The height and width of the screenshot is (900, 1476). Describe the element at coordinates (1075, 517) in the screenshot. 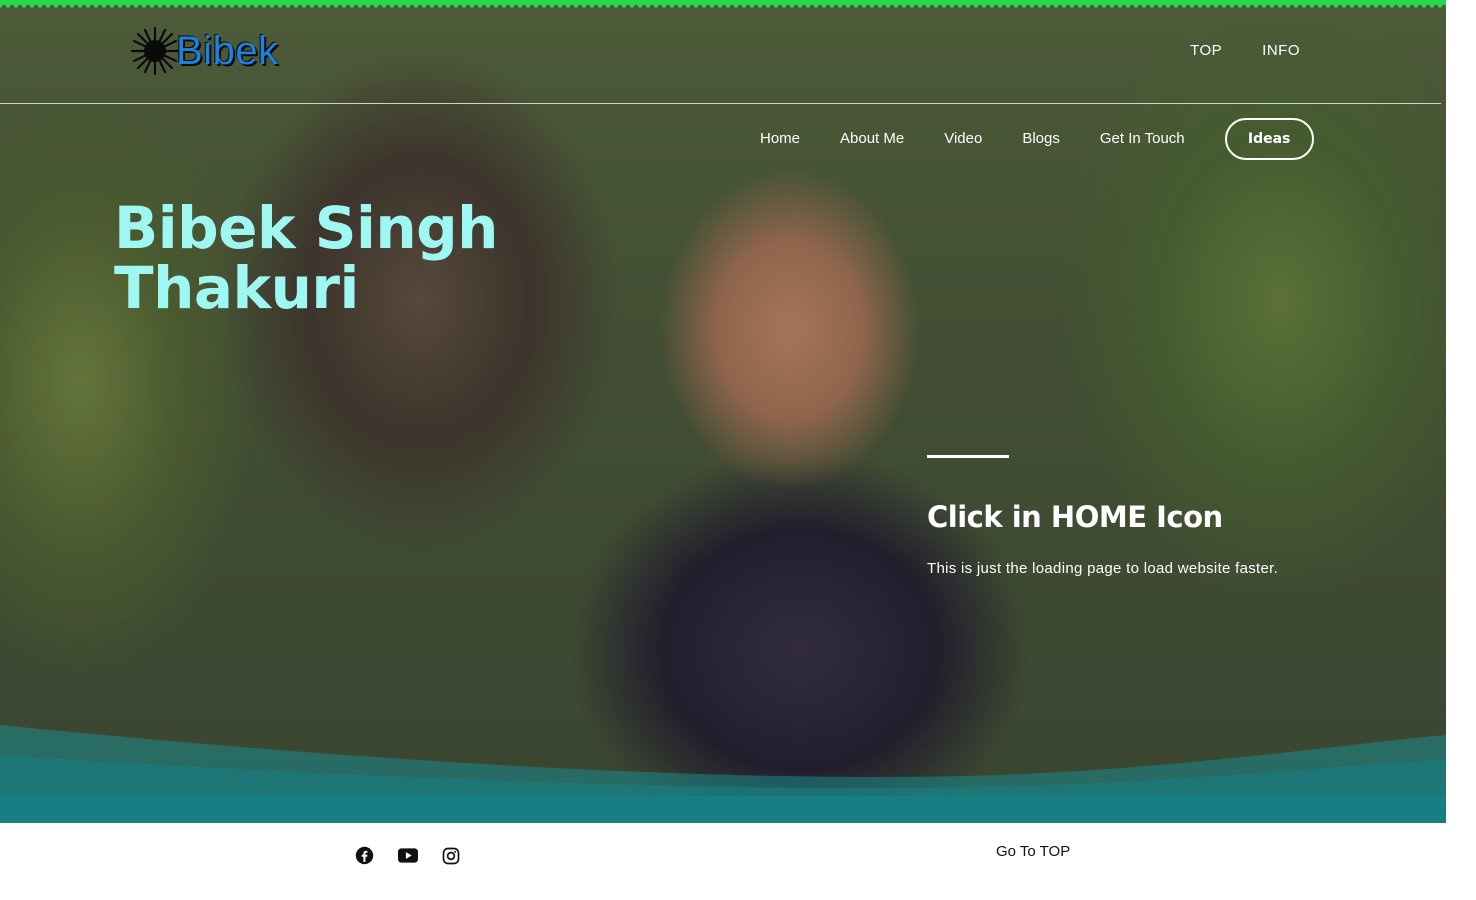

I see `hero-subheading: Click in HOME Icon` at that location.